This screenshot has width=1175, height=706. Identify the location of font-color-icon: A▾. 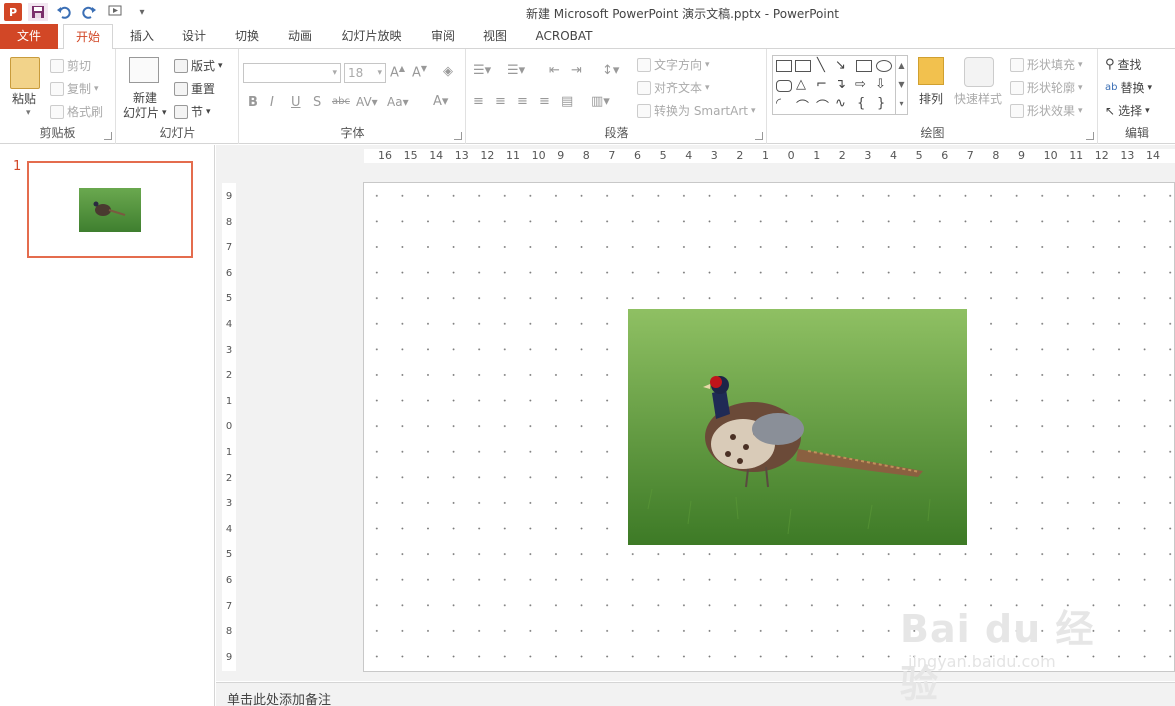
(440, 101).